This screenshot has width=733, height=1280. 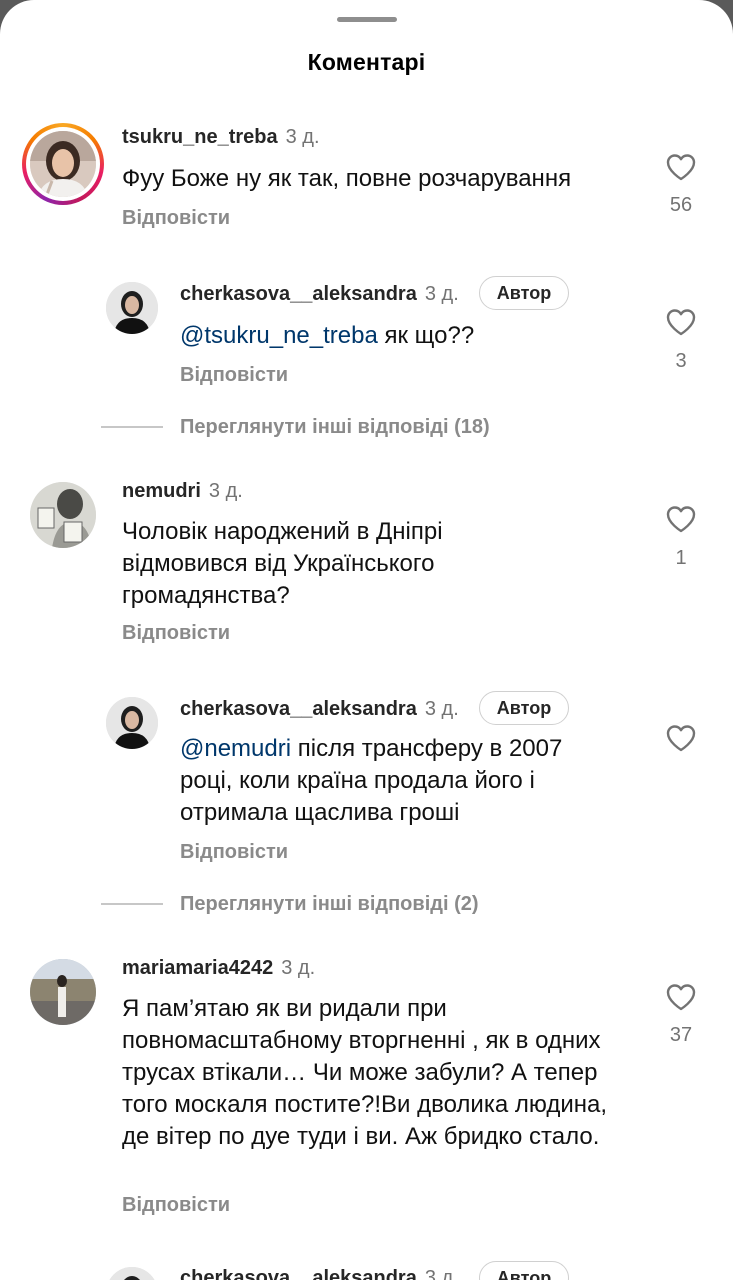 I want to click on sheet-title: Коментарі, so click(x=366, y=62).